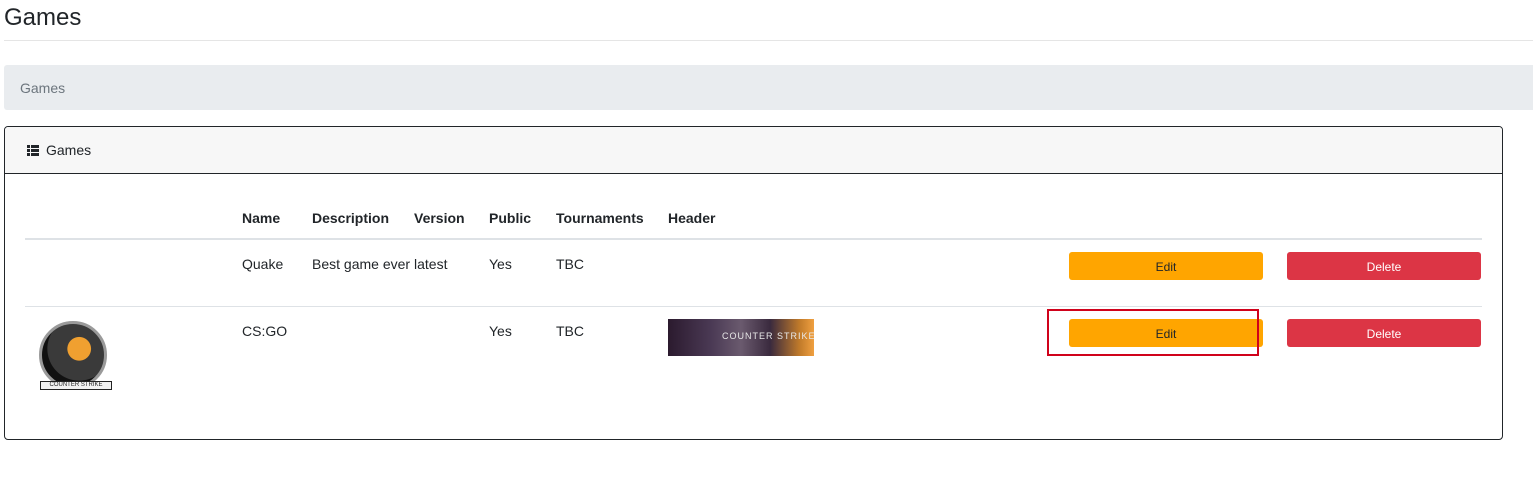  I want to click on column-header-version: Version, so click(451, 218).